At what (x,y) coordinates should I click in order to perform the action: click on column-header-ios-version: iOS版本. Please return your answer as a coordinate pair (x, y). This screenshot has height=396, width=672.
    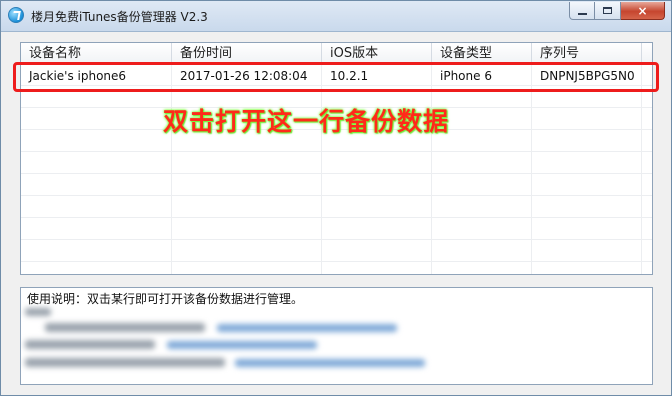
    Looking at the image, I should click on (377, 53).